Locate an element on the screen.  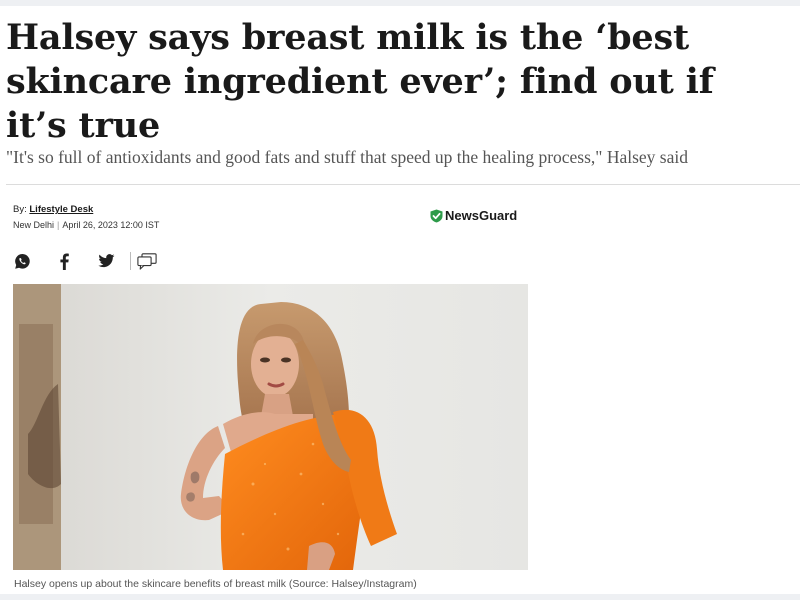
share-divider is located at coordinates (130, 261).